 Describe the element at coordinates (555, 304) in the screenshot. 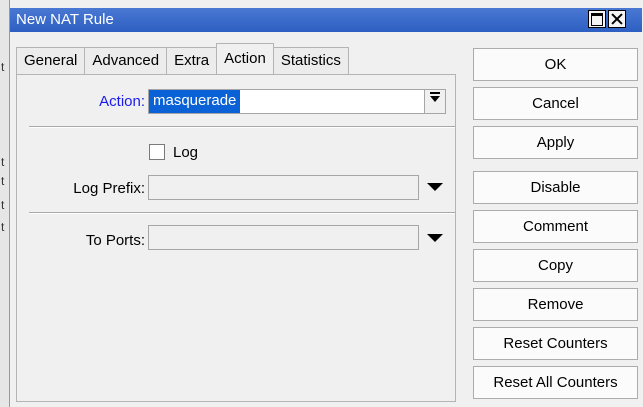

I see `remove-button: Remove` at that location.